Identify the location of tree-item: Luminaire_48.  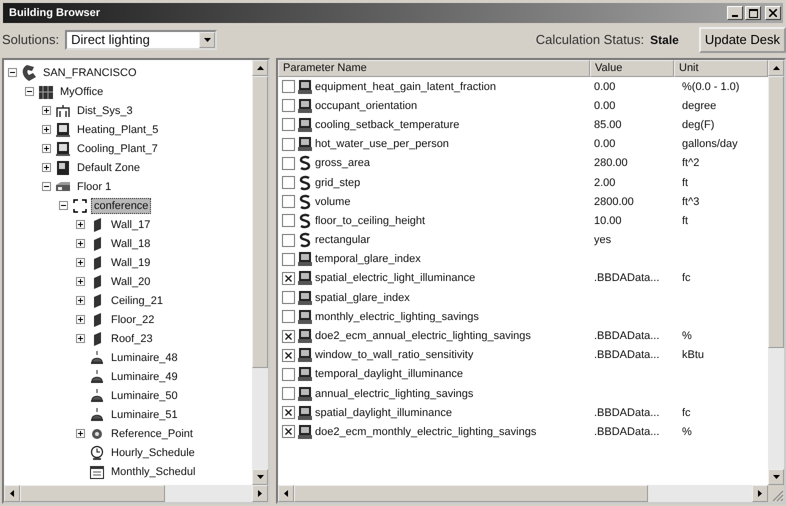
(144, 358).